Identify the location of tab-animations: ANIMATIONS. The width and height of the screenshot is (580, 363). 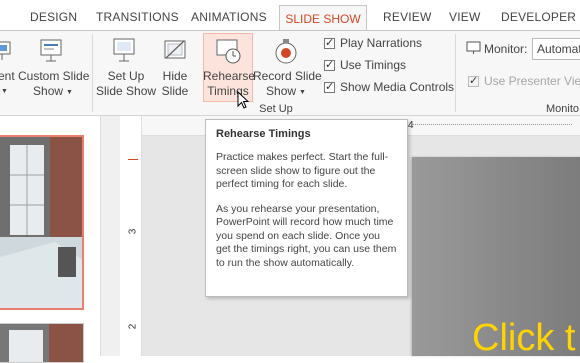
(229, 17).